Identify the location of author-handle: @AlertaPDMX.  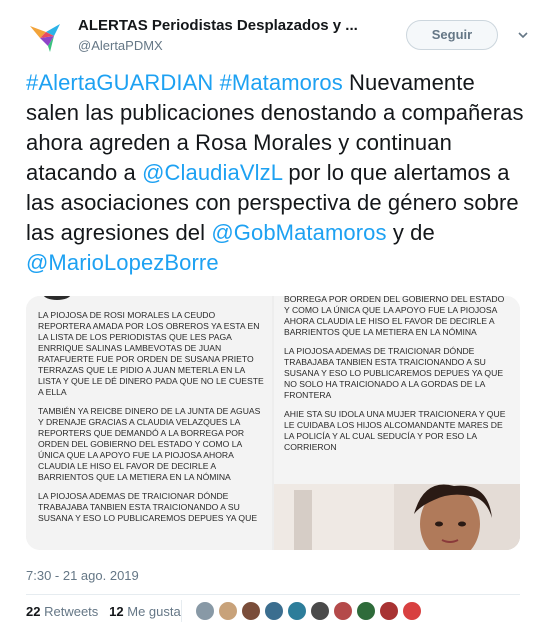
(120, 45).